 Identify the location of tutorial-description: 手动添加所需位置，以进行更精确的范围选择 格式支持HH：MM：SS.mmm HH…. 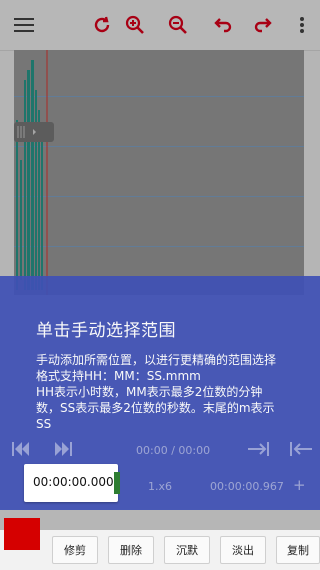
(163, 392).